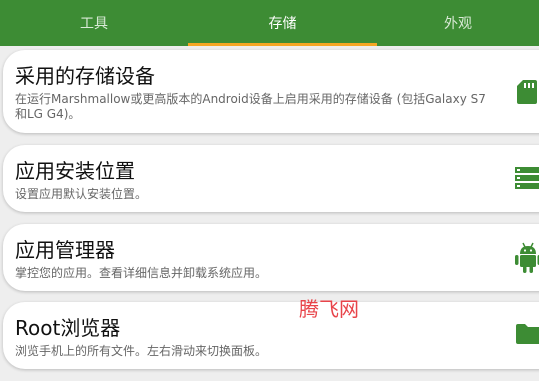 This screenshot has width=539, height=381. What do you see at coordinates (68, 328) in the screenshot?
I see `card-title: Root浏览器` at bounding box center [68, 328].